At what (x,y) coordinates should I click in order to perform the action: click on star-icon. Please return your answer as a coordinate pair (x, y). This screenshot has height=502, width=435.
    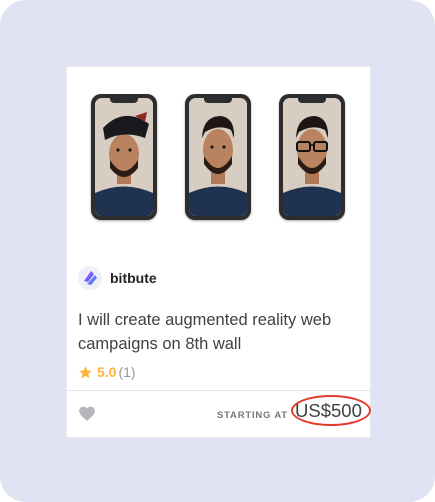
    Looking at the image, I should click on (85, 371).